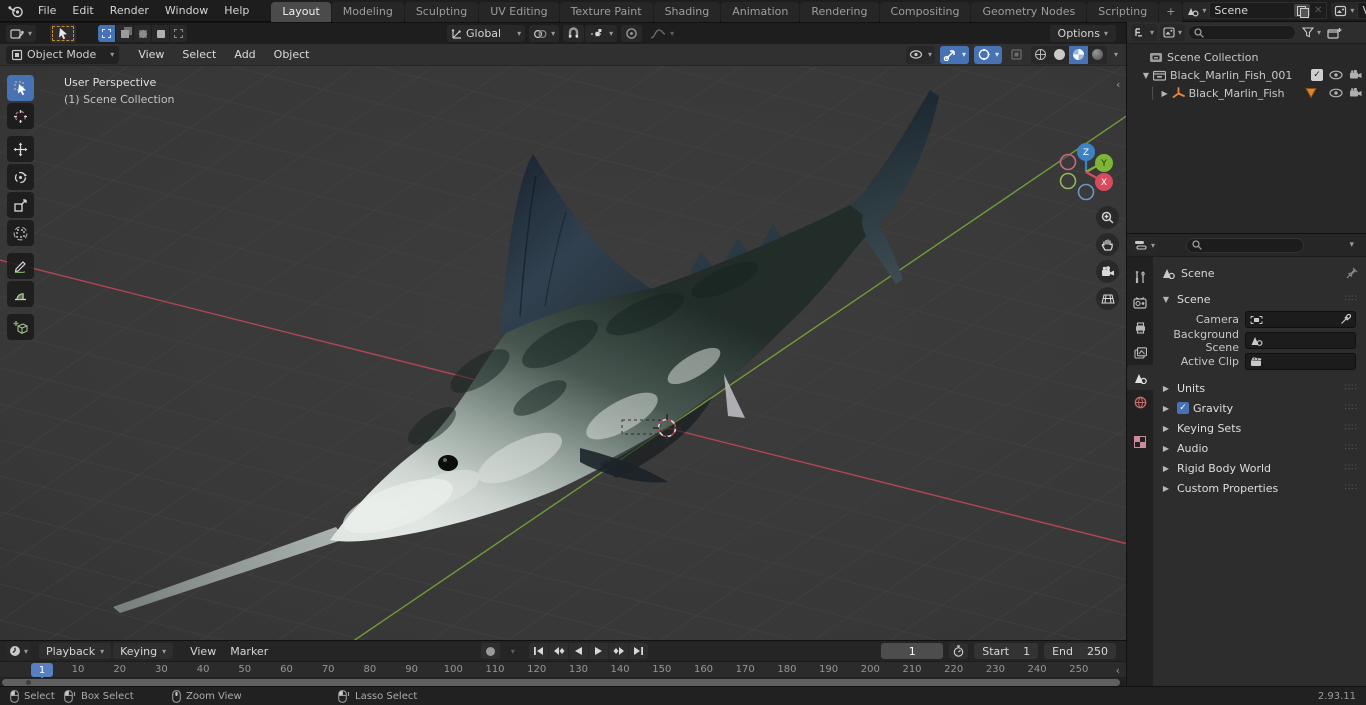 This screenshot has height=705, width=1366. What do you see at coordinates (236, 10) in the screenshot?
I see `menu-help: Help` at bounding box center [236, 10].